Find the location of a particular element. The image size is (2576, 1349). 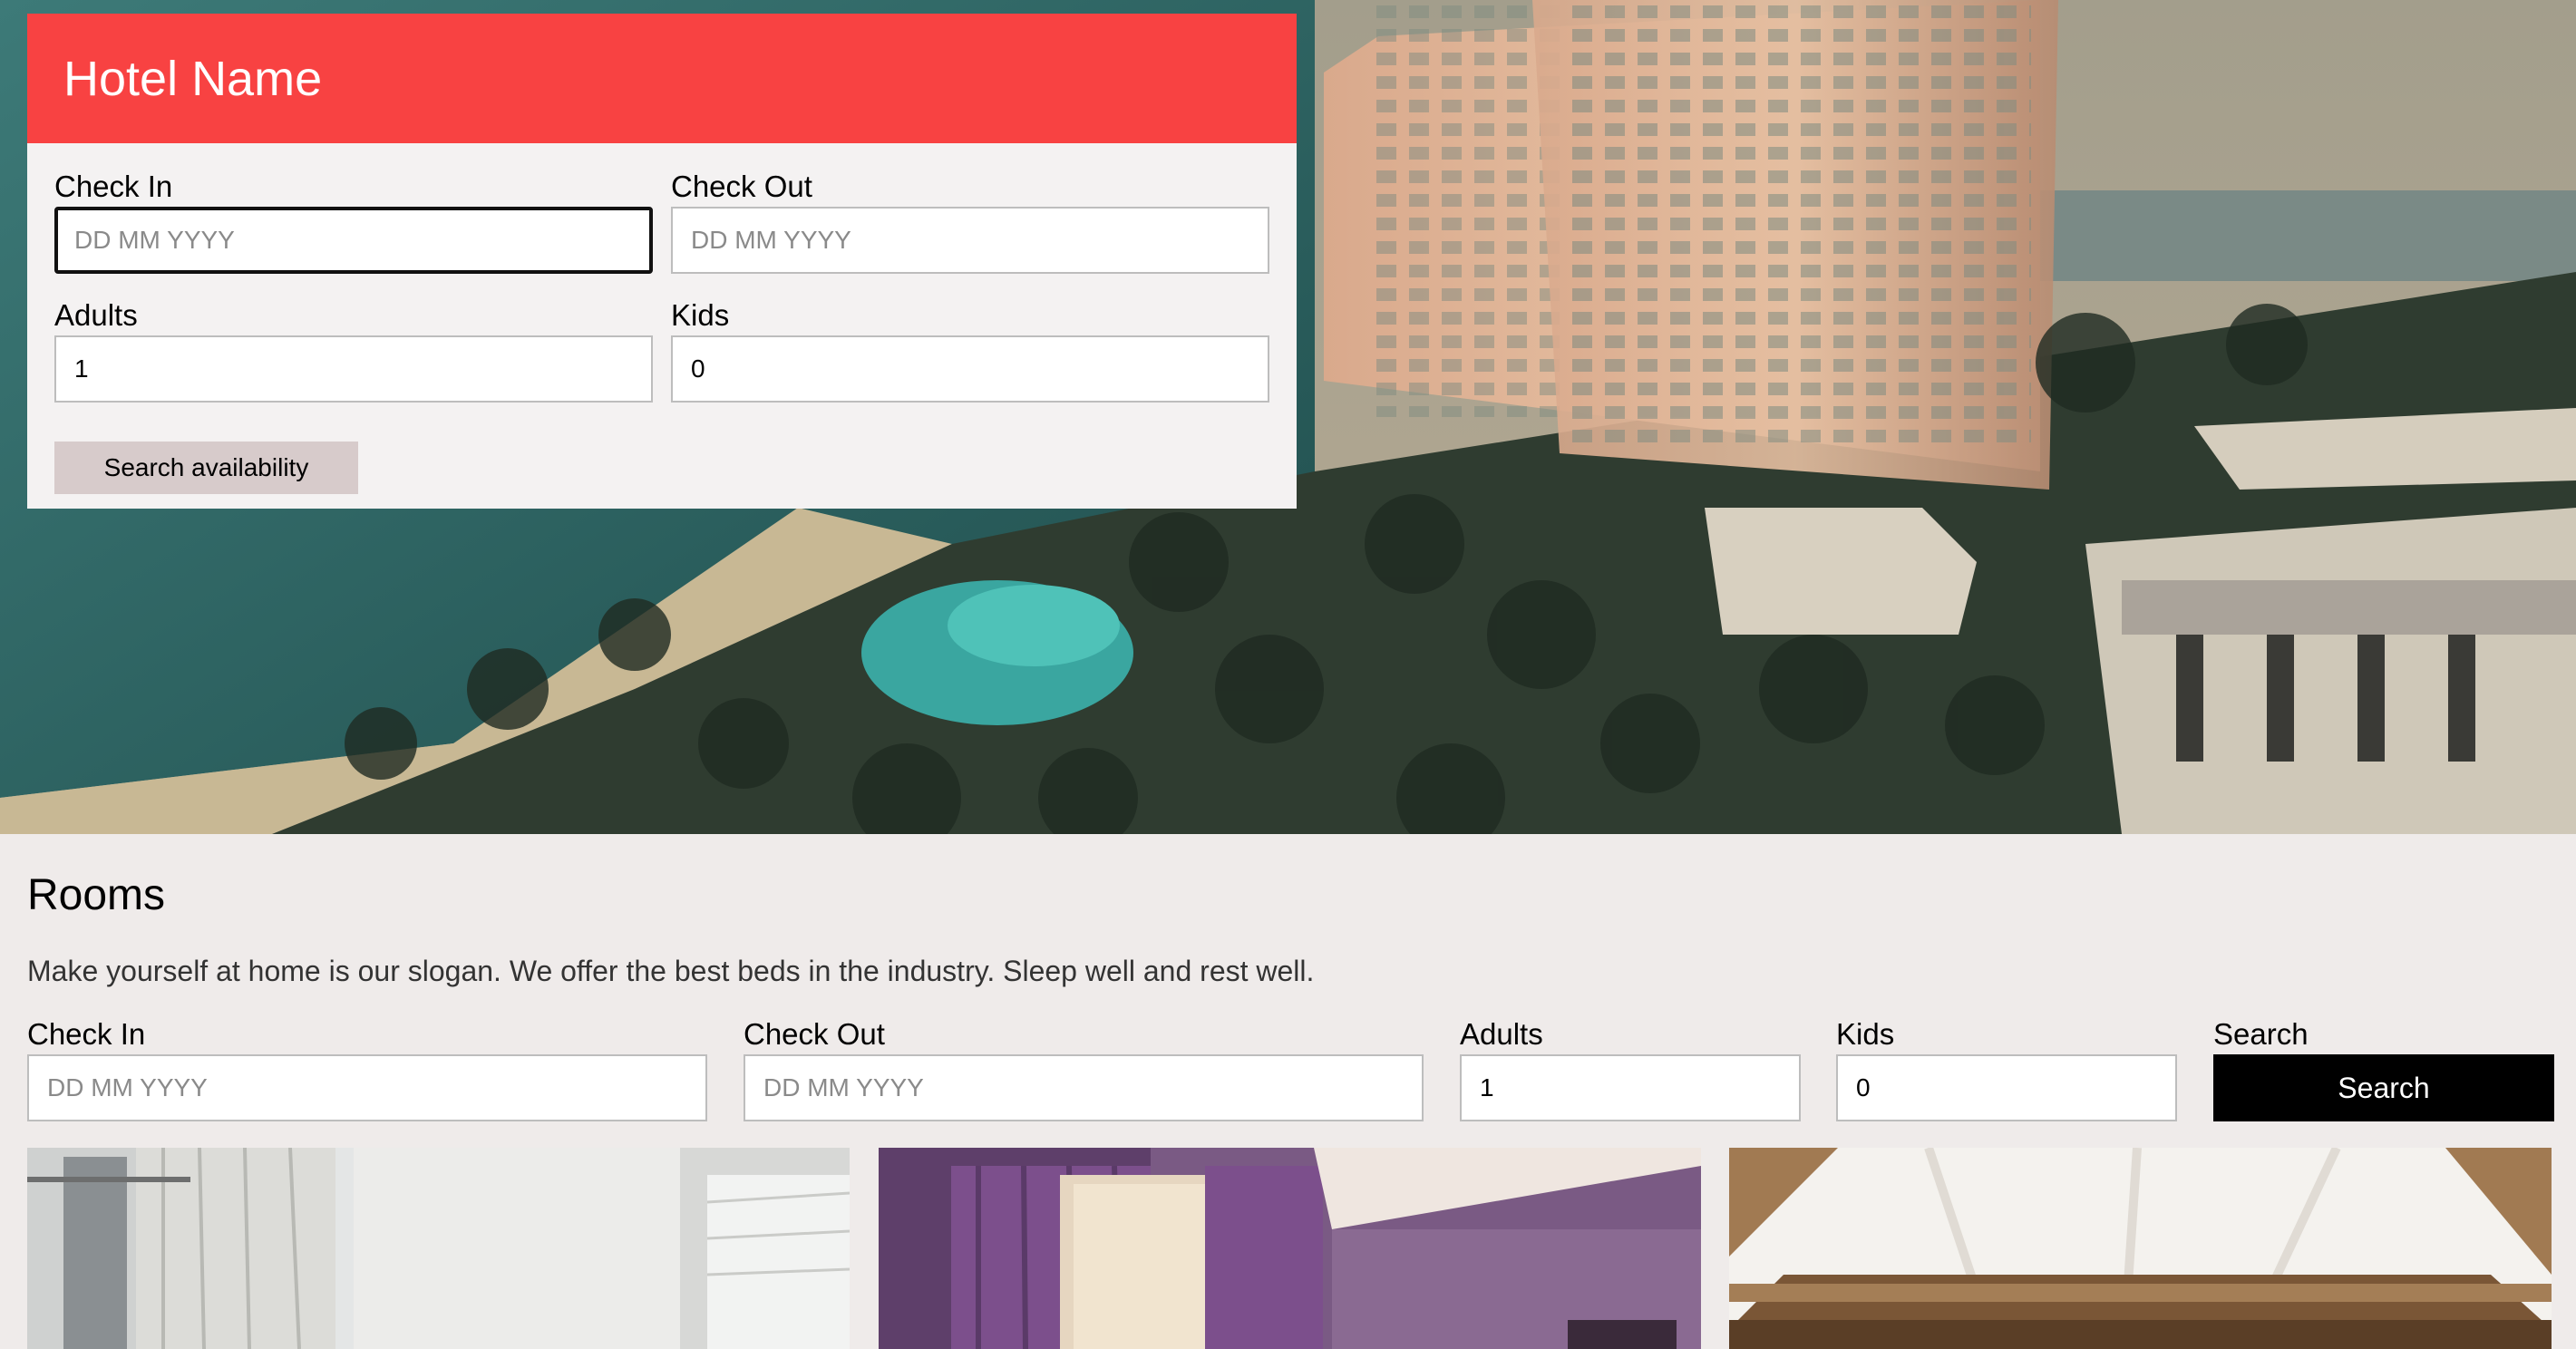

room-photo-white-curtains is located at coordinates (438, 1248).